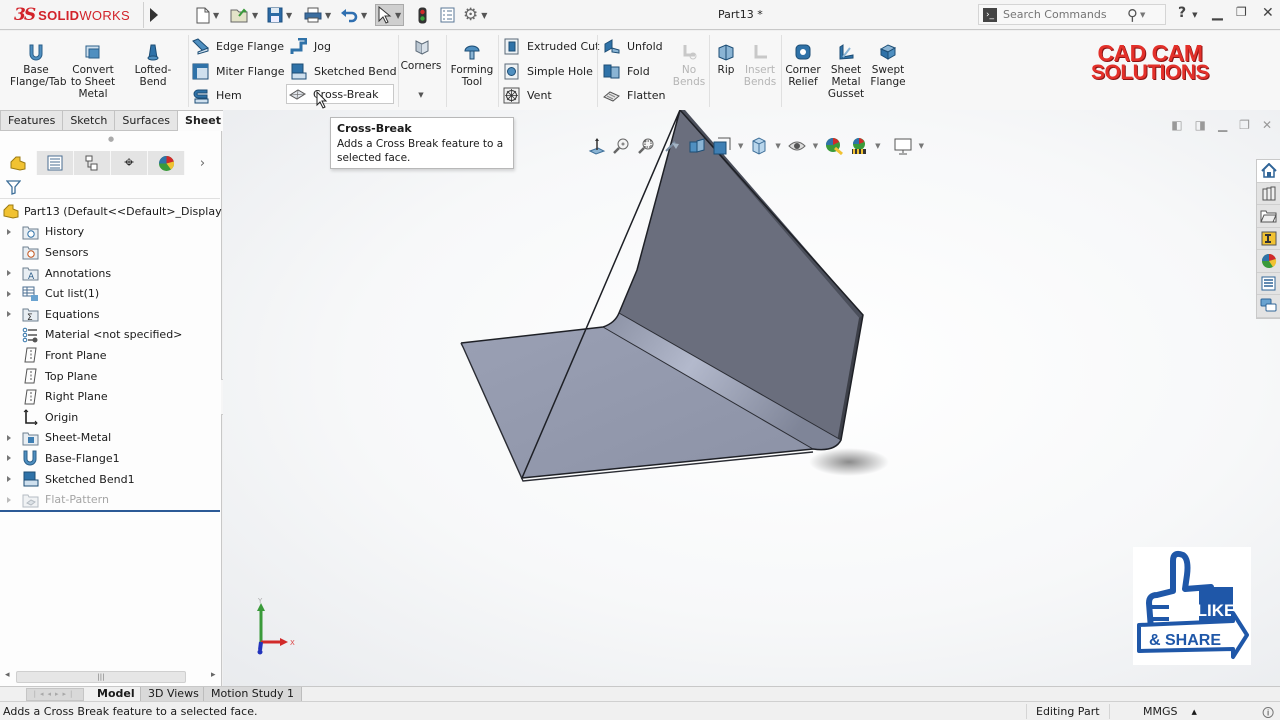 This screenshot has width=1280, height=720. I want to click on viewport-minimize-icon: ▁, so click(1222, 125).